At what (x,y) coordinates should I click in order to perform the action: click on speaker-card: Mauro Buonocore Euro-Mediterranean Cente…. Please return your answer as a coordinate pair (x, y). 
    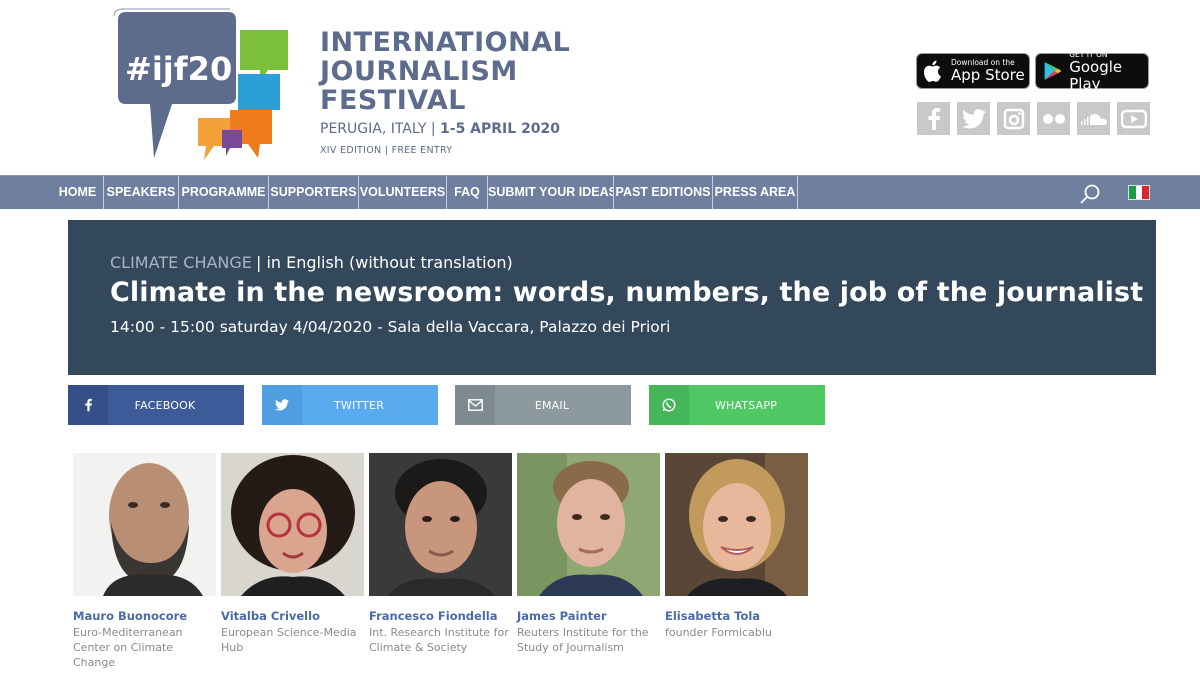
    Looking at the image, I should click on (144, 561).